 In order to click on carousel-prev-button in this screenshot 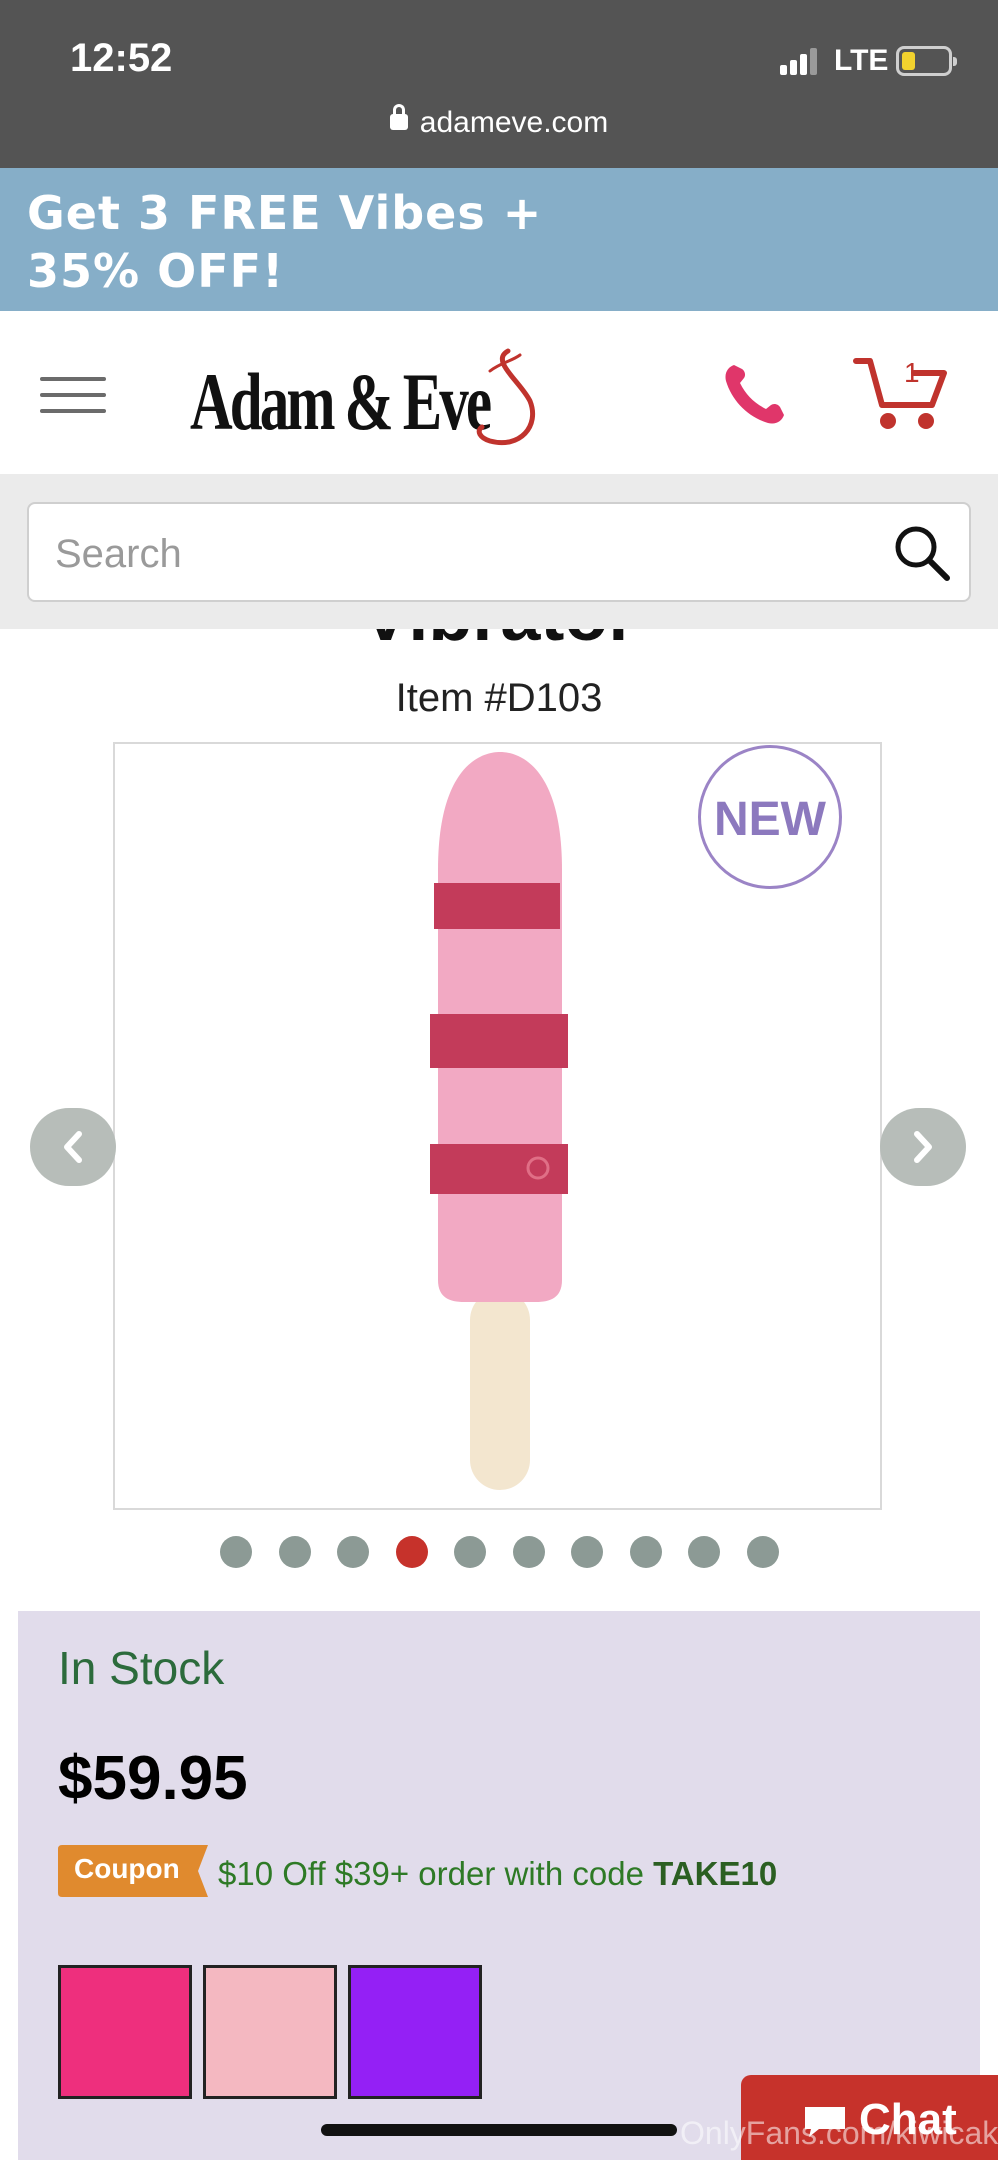, I will do `click(73, 1147)`.